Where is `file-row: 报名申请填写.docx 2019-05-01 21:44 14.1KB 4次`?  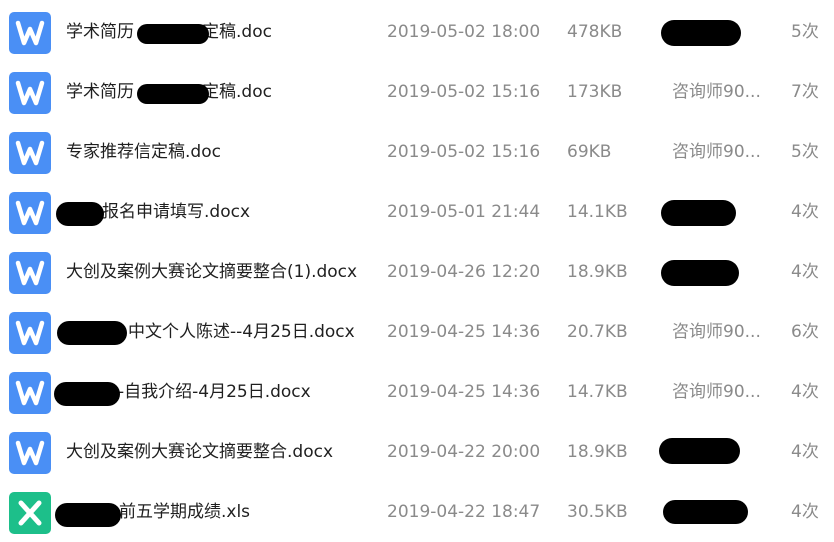 file-row: 报名申请填写.docx 2019-05-01 21:44 14.1KB 4次 is located at coordinates (417, 212).